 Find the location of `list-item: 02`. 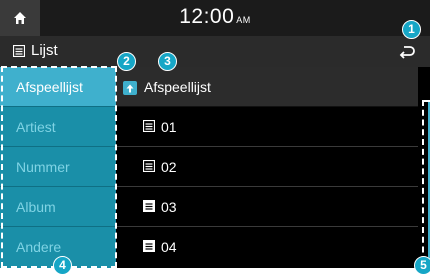

list-item: 02 is located at coordinates (267, 167).